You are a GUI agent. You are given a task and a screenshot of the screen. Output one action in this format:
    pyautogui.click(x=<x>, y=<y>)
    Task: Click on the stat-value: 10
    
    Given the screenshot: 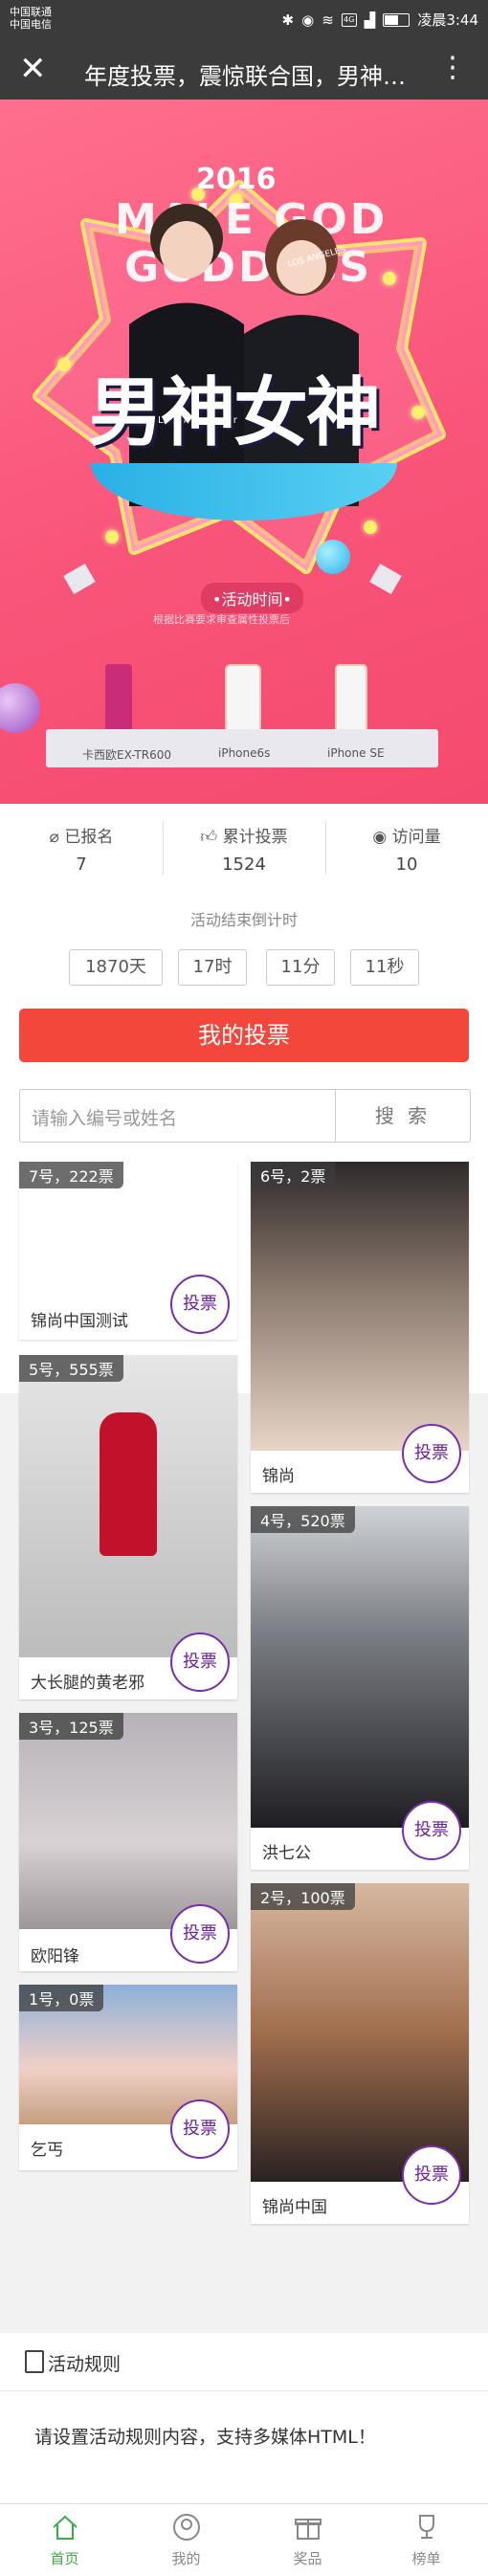 What is the action you would take?
    pyautogui.click(x=407, y=865)
    